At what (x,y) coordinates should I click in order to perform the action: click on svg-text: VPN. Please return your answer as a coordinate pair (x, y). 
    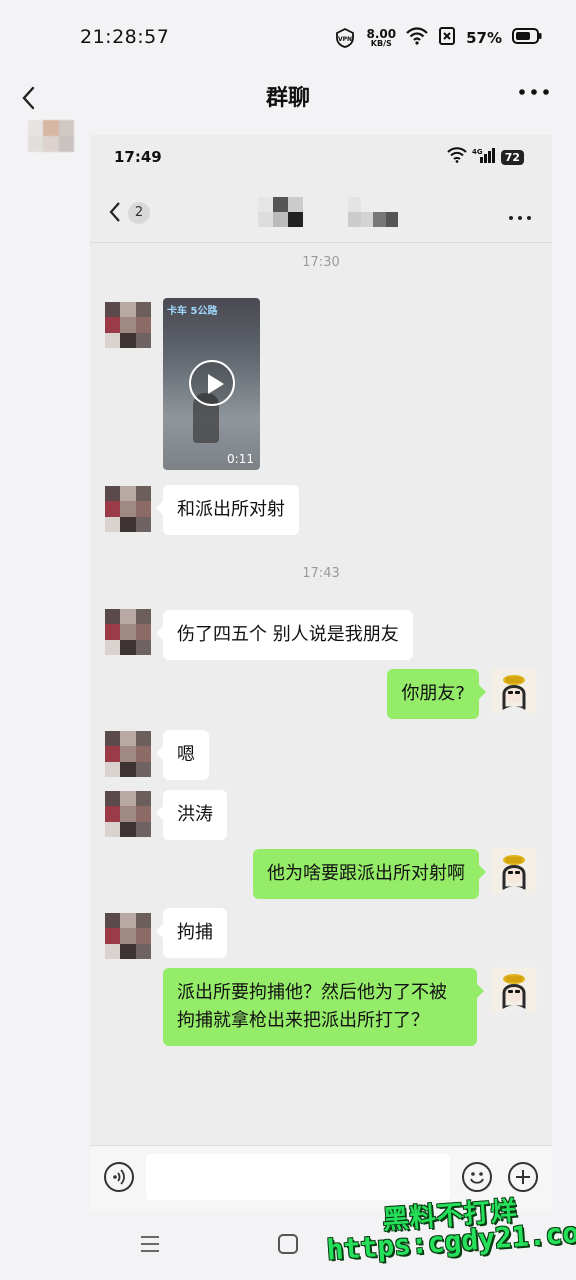
    Looking at the image, I should click on (345, 39).